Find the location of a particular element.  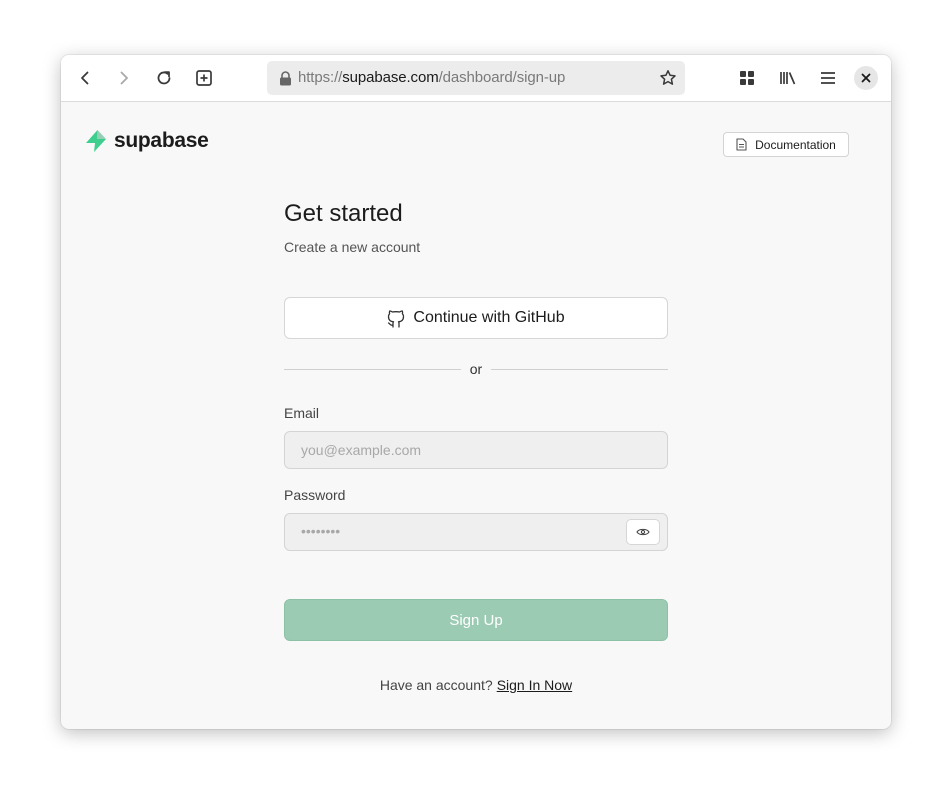

github-icon is located at coordinates (396, 319).